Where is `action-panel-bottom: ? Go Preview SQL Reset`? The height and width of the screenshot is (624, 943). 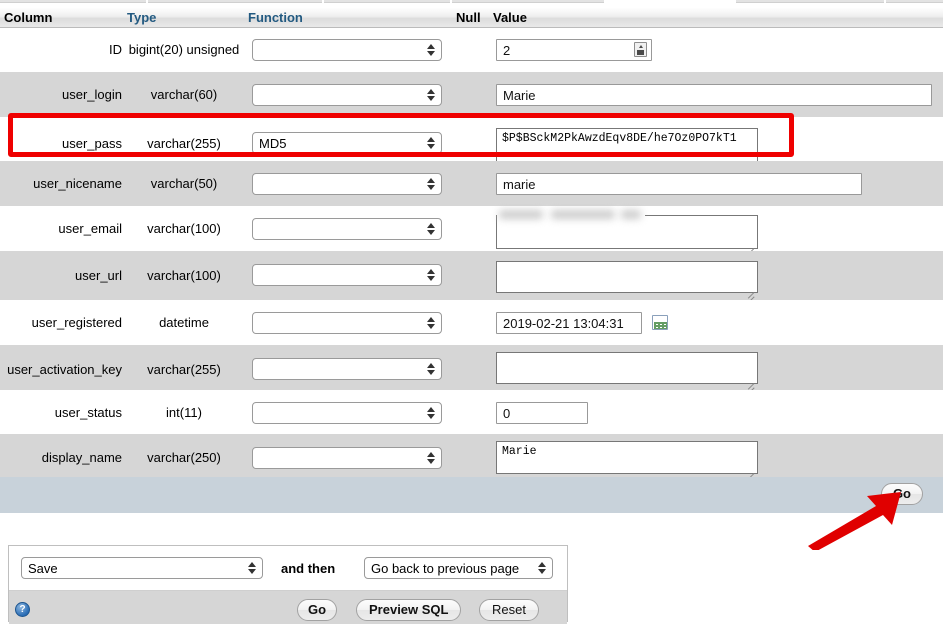 action-panel-bottom: ? Go Preview SQL Reset is located at coordinates (288, 607).